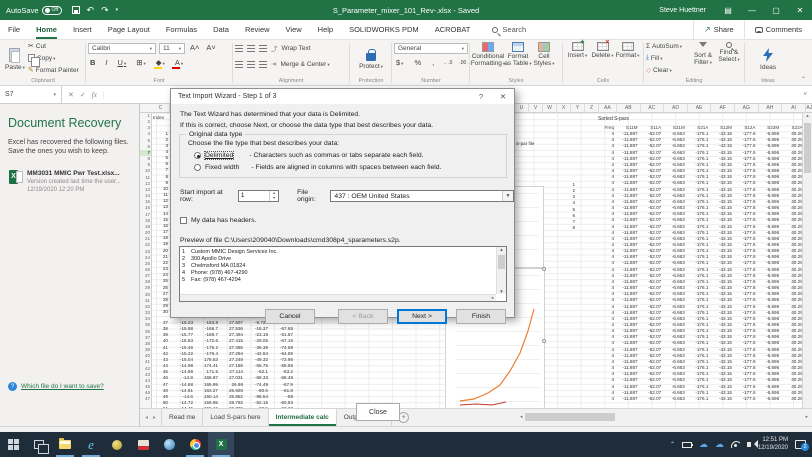 The width and height of the screenshot is (812, 457). I want to click on cell: 27, so click(160, 293).